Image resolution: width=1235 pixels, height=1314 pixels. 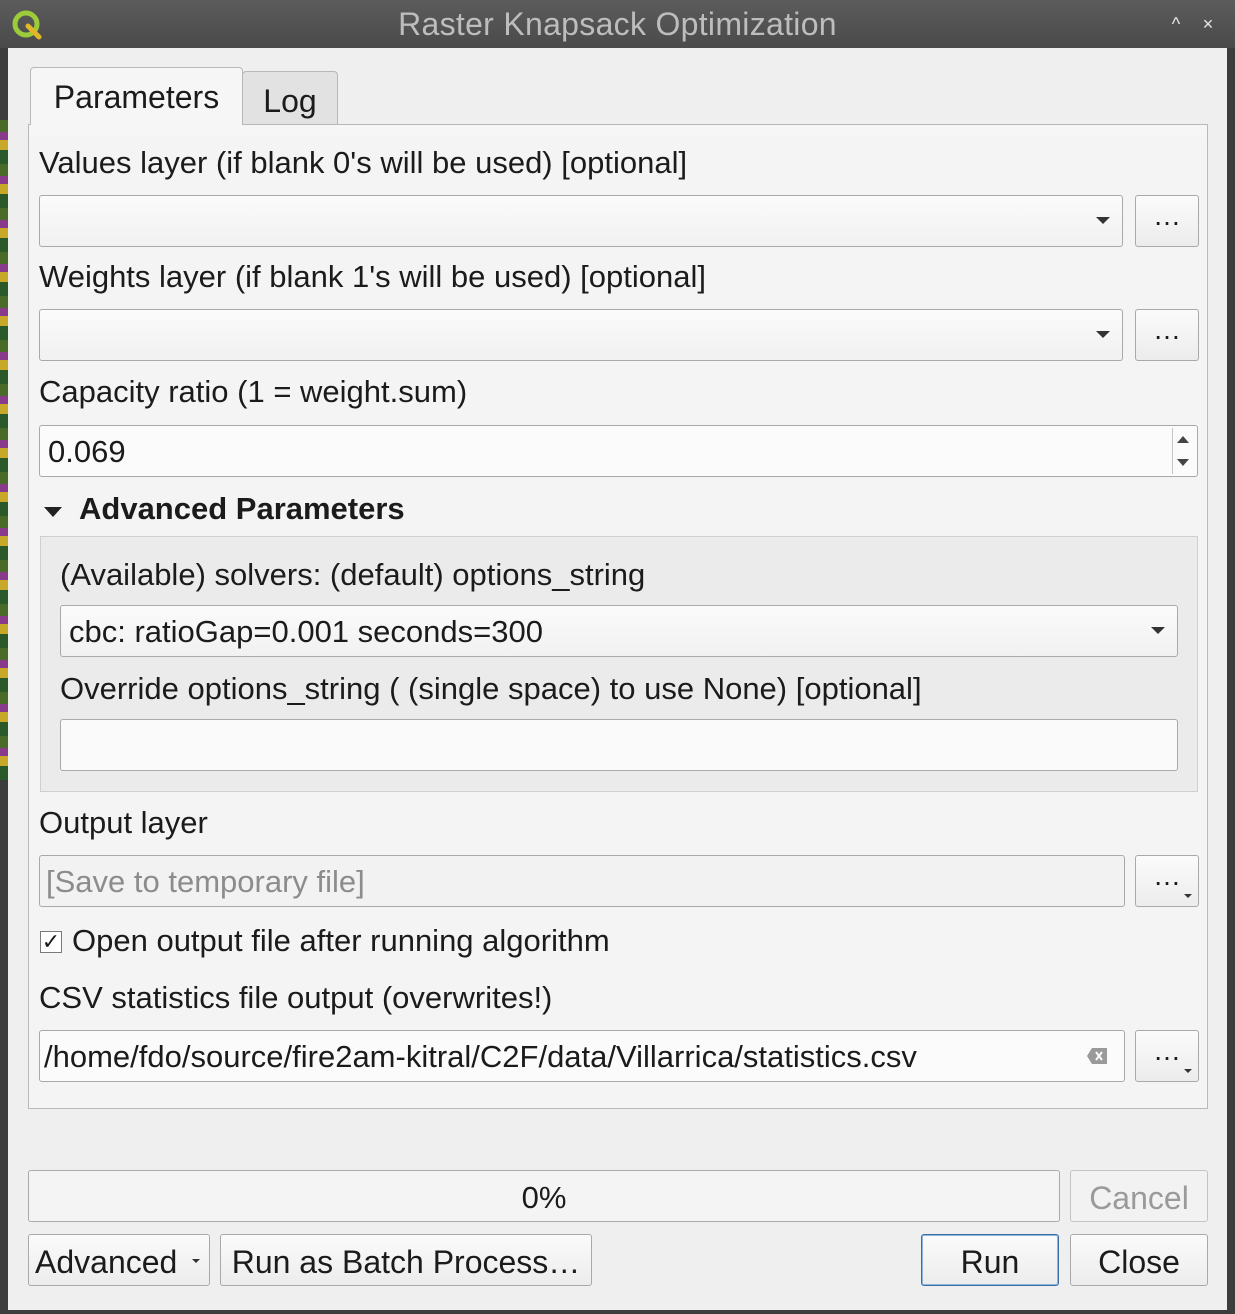 I want to click on spin-down-icon, so click(x=1183, y=462).